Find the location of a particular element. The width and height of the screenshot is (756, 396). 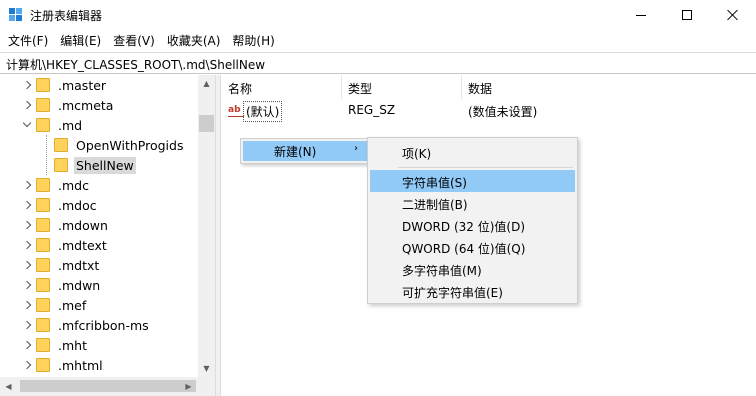

scroll-right-icon: ▶ is located at coordinates (188, 386).